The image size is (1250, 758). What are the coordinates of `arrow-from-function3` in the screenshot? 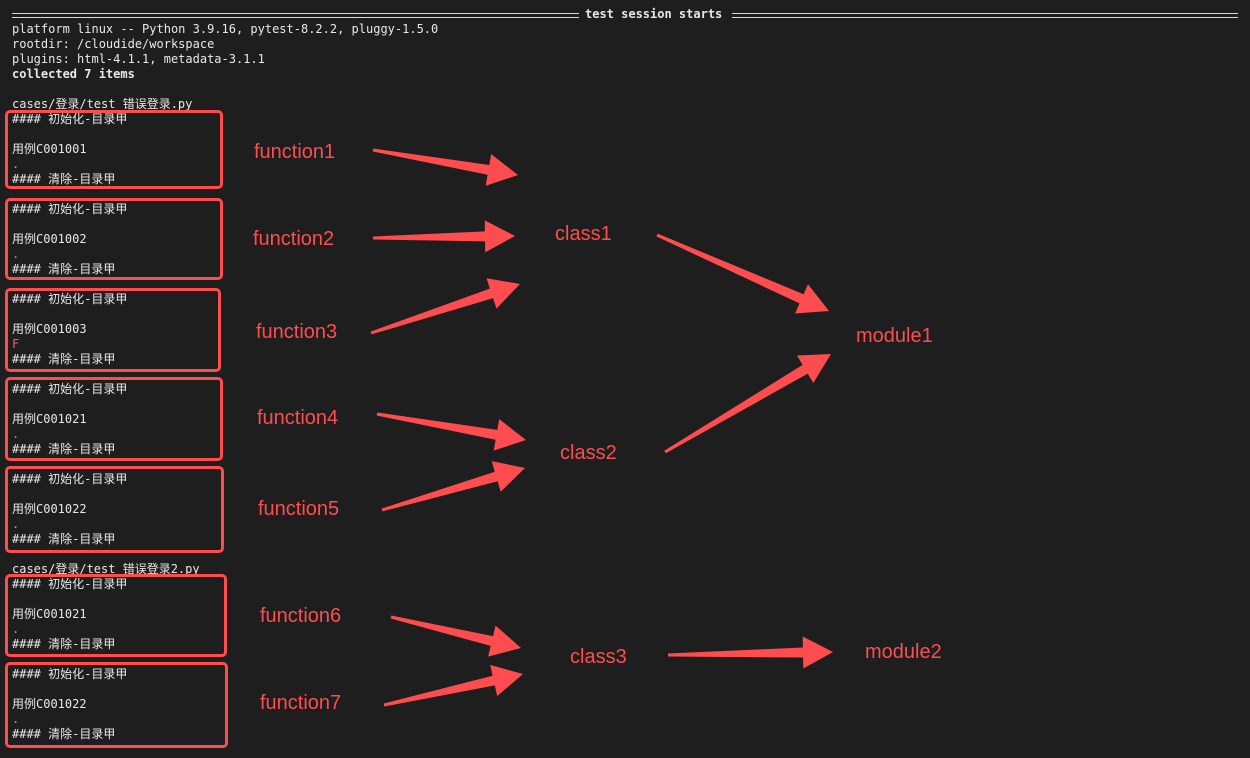 It's located at (445, 306).